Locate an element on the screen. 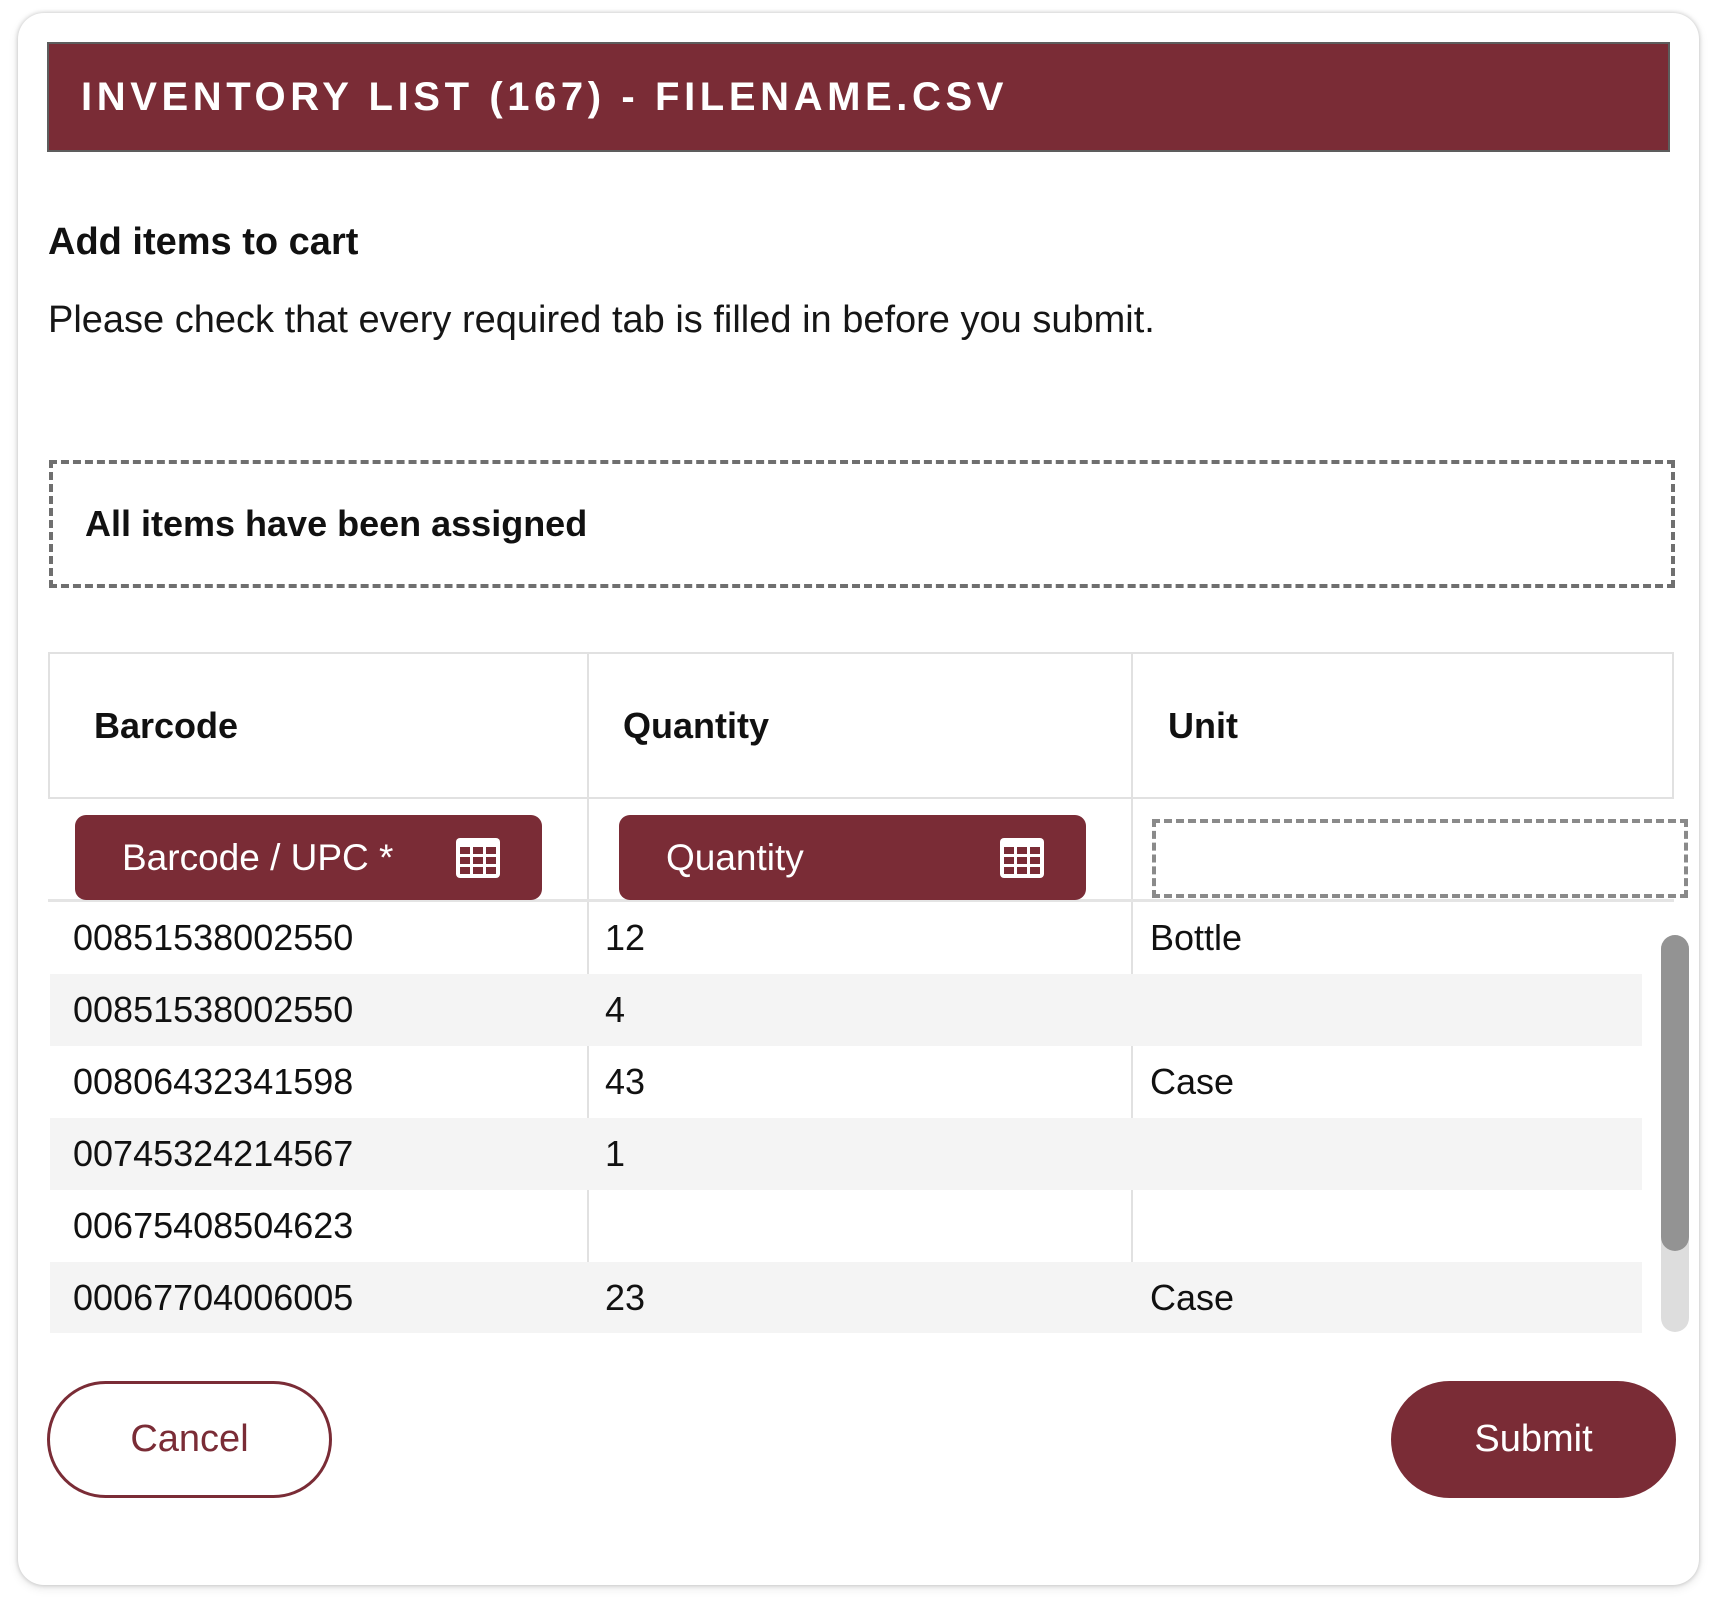  quantity-mapping-button: Quantity is located at coordinates (852, 857).